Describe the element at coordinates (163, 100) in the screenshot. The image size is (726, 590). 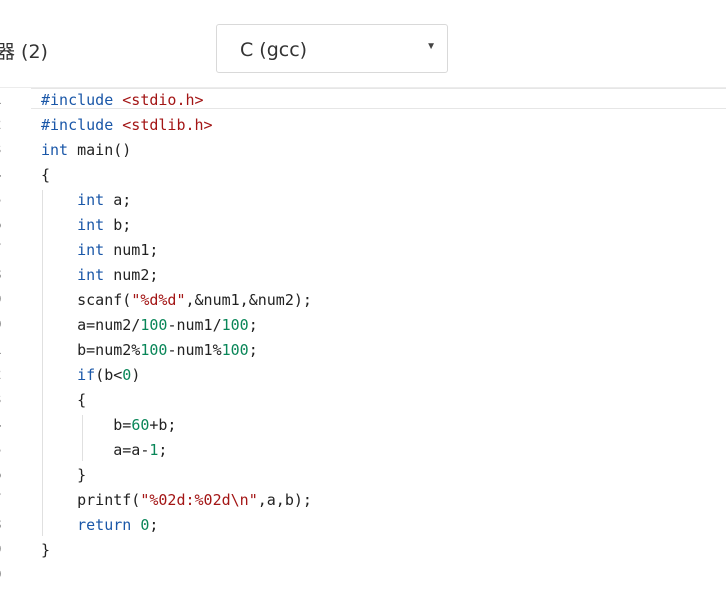
I see `code-token: <stdio.h>` at that location.